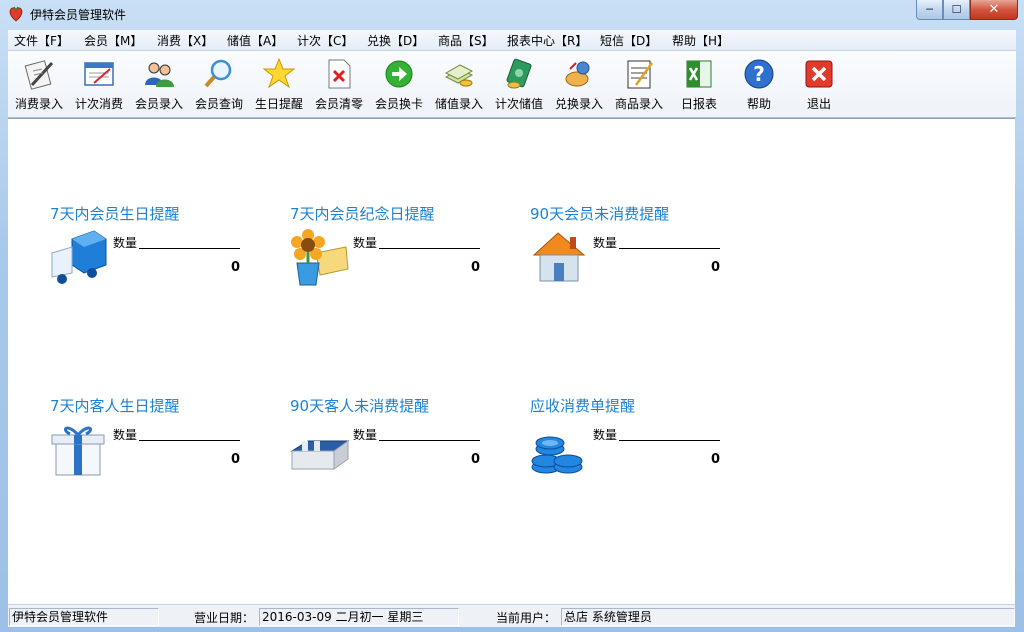 The image size is (1024, 632). What do you see at coordinates (368, 445) in the screenshot?
I see `reminder-guest-inactive: 90天客人未消费提醒 数量 0` at bounding box center [368, 445].